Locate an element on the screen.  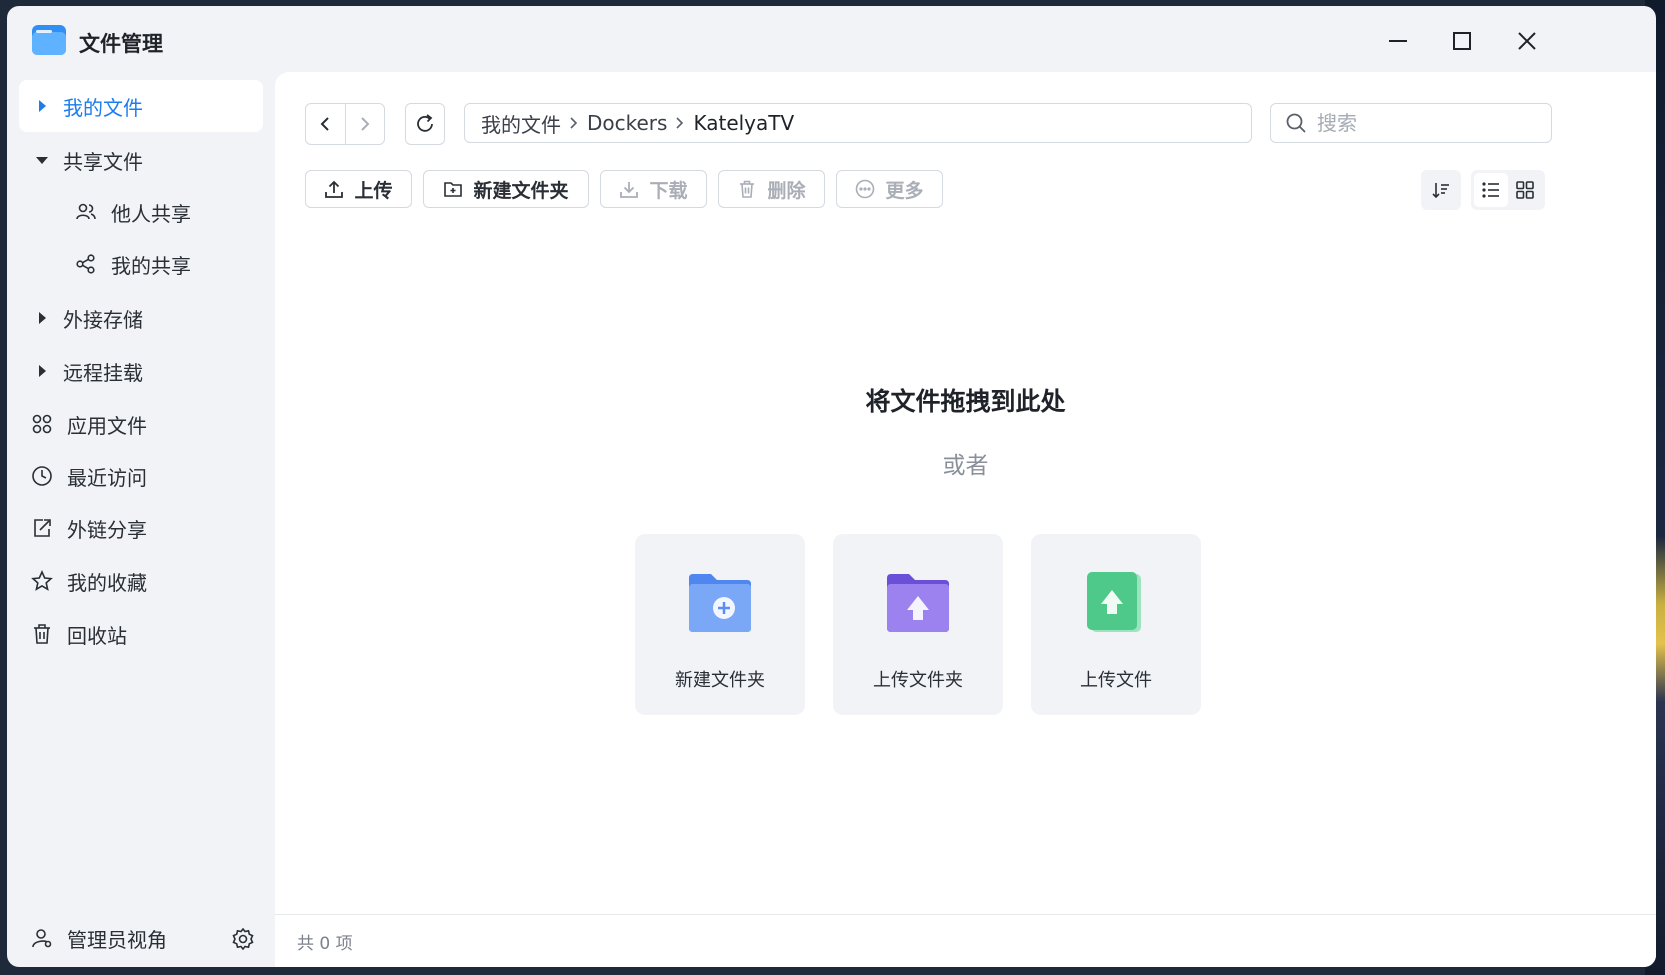
new-folder-button: 新建文件夹 is located at coordinates (506, 189).